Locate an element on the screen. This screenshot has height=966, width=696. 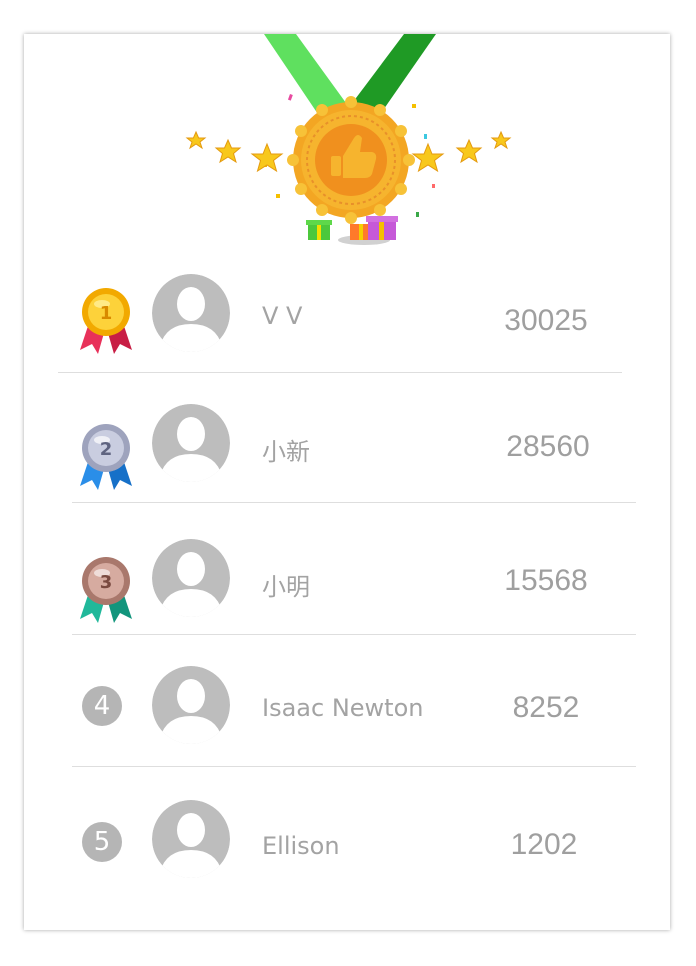
player-score: 28560 is located at coordinates (548, 446).